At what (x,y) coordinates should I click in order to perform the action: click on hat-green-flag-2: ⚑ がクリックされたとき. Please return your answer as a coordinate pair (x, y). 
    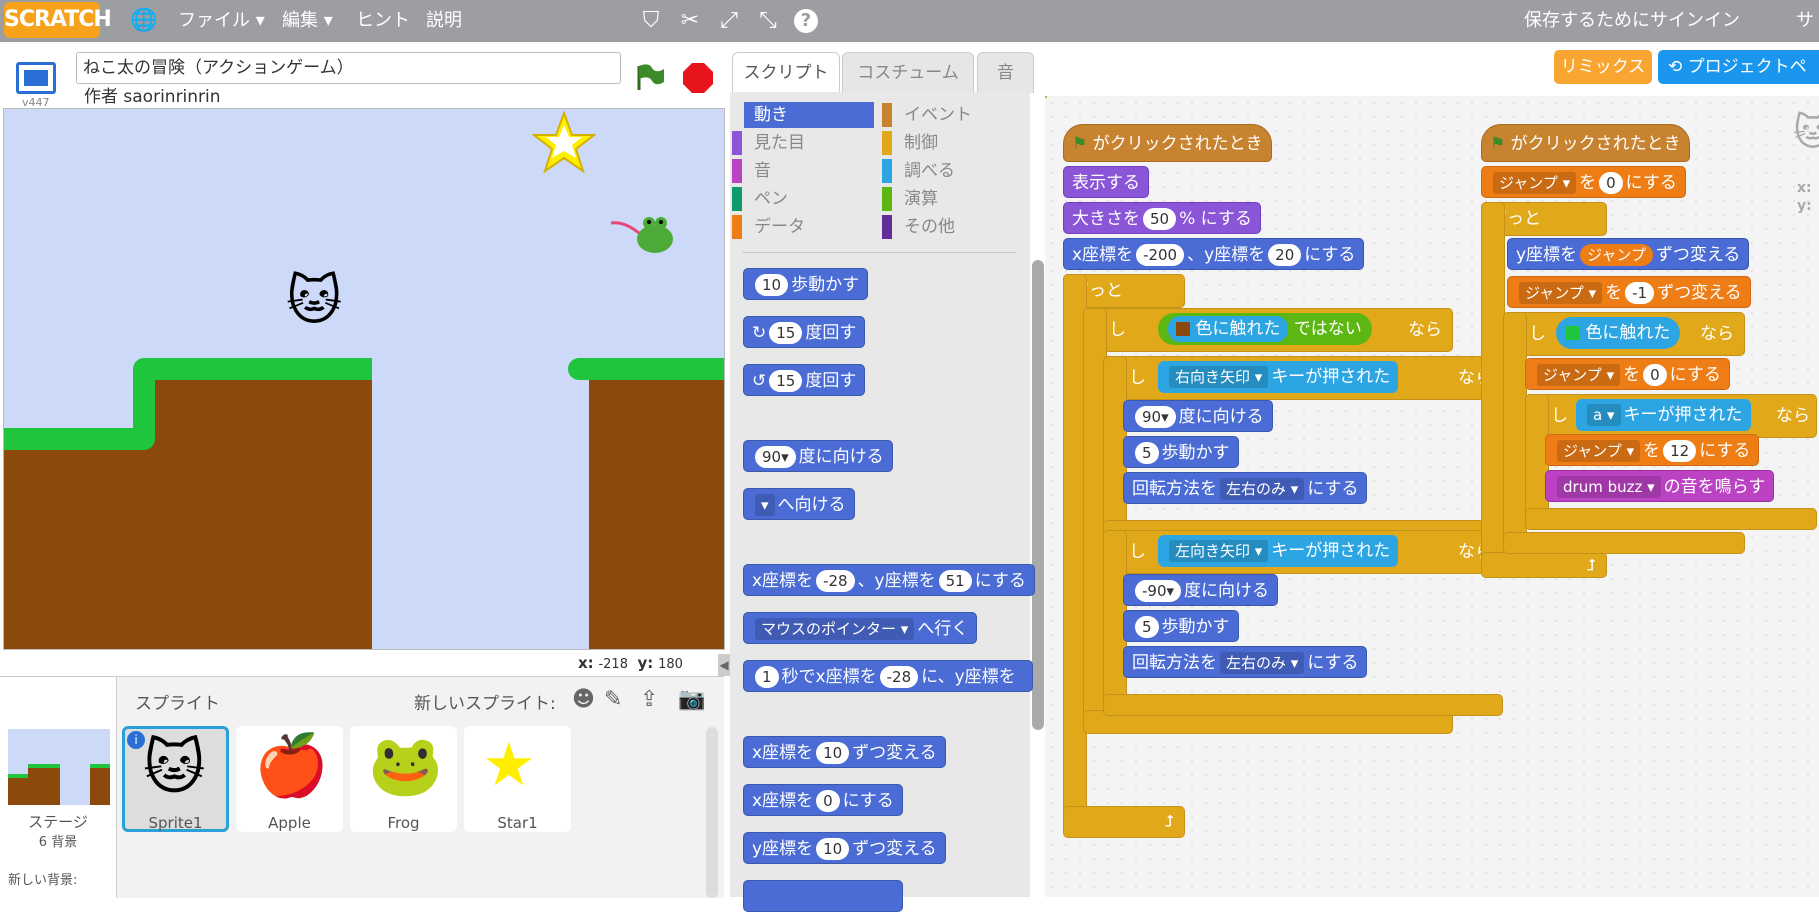
    Looking at the image, I should click on (1585, 143).